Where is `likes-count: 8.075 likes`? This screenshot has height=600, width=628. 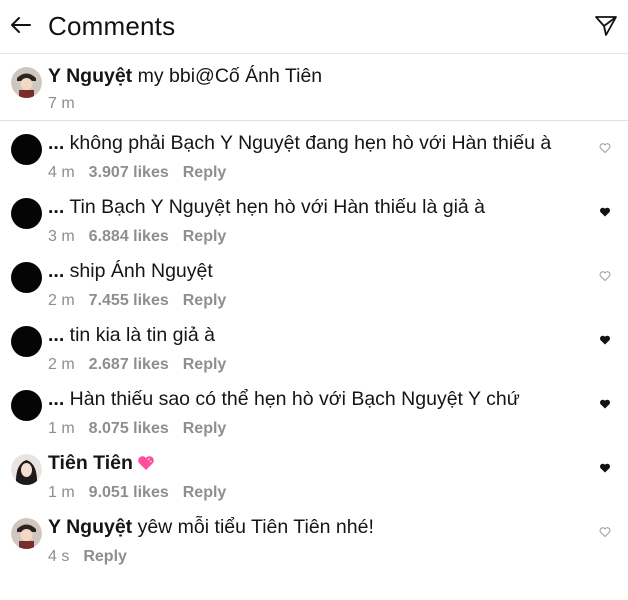
likes-count: 8.075 likes is located at coordinates (129, 428).